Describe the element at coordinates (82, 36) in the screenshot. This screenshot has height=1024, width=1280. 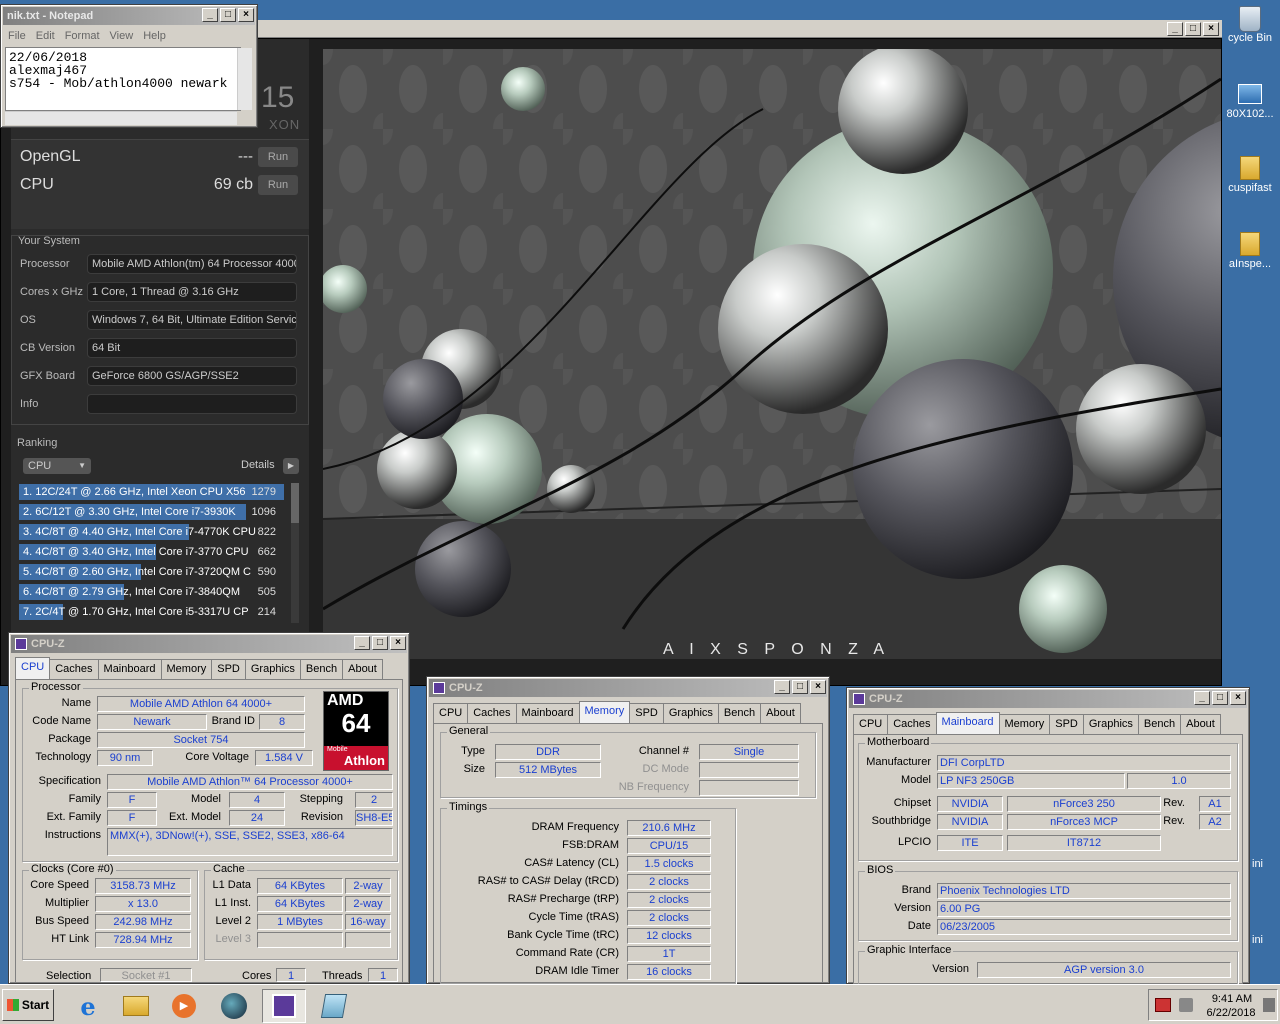
I see `menu-format: Format` at that location.